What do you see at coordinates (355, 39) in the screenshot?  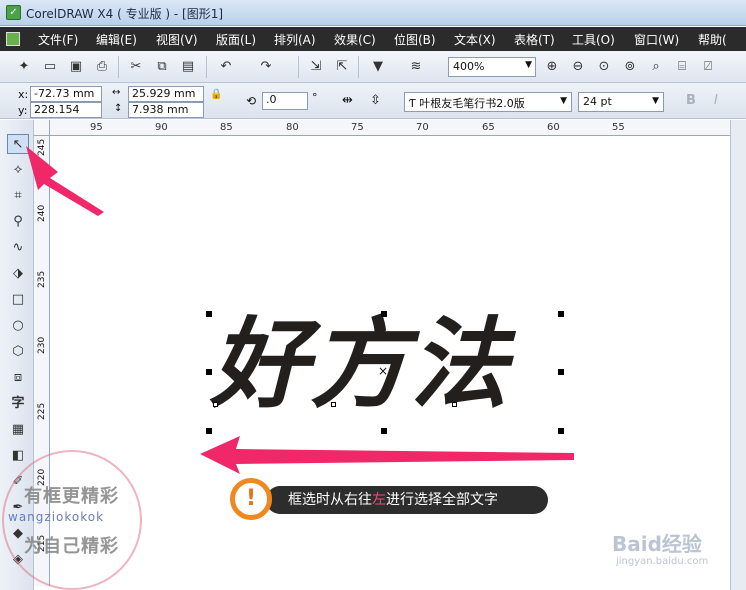 I see `menu-effects: 效果(C)` at bounding box center [355, 39].